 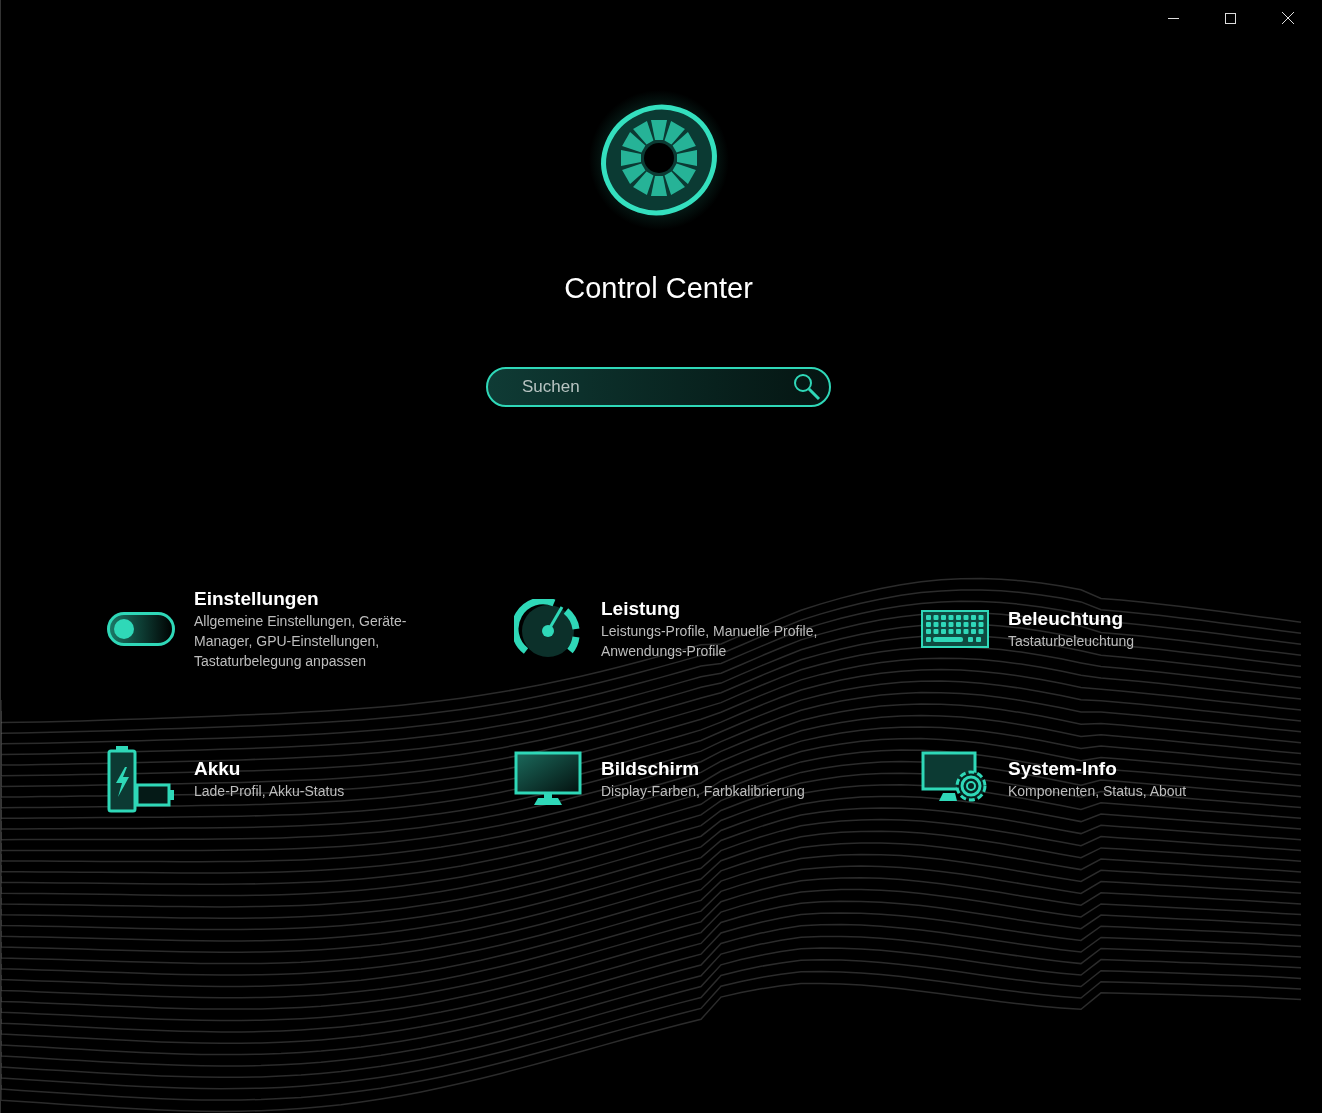 What do you see at coordinates (1072, 641) in the screenshot?
I see `category-description: Tastaturbeleuchtung` at bounding box center [1072, 641].